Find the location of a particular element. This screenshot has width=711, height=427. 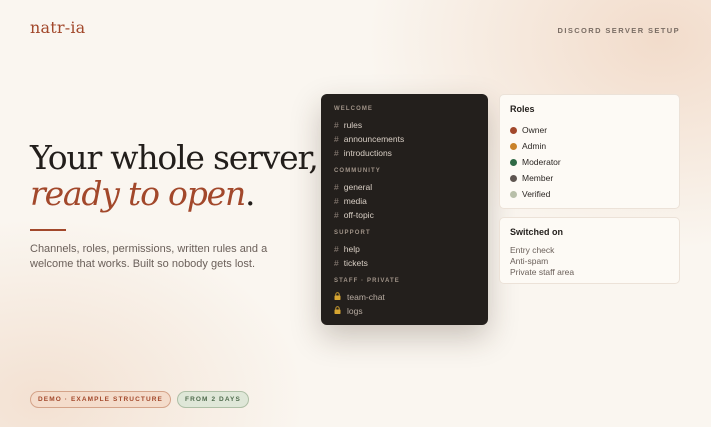

role-label: Verified is located at coordinates (536, 194).